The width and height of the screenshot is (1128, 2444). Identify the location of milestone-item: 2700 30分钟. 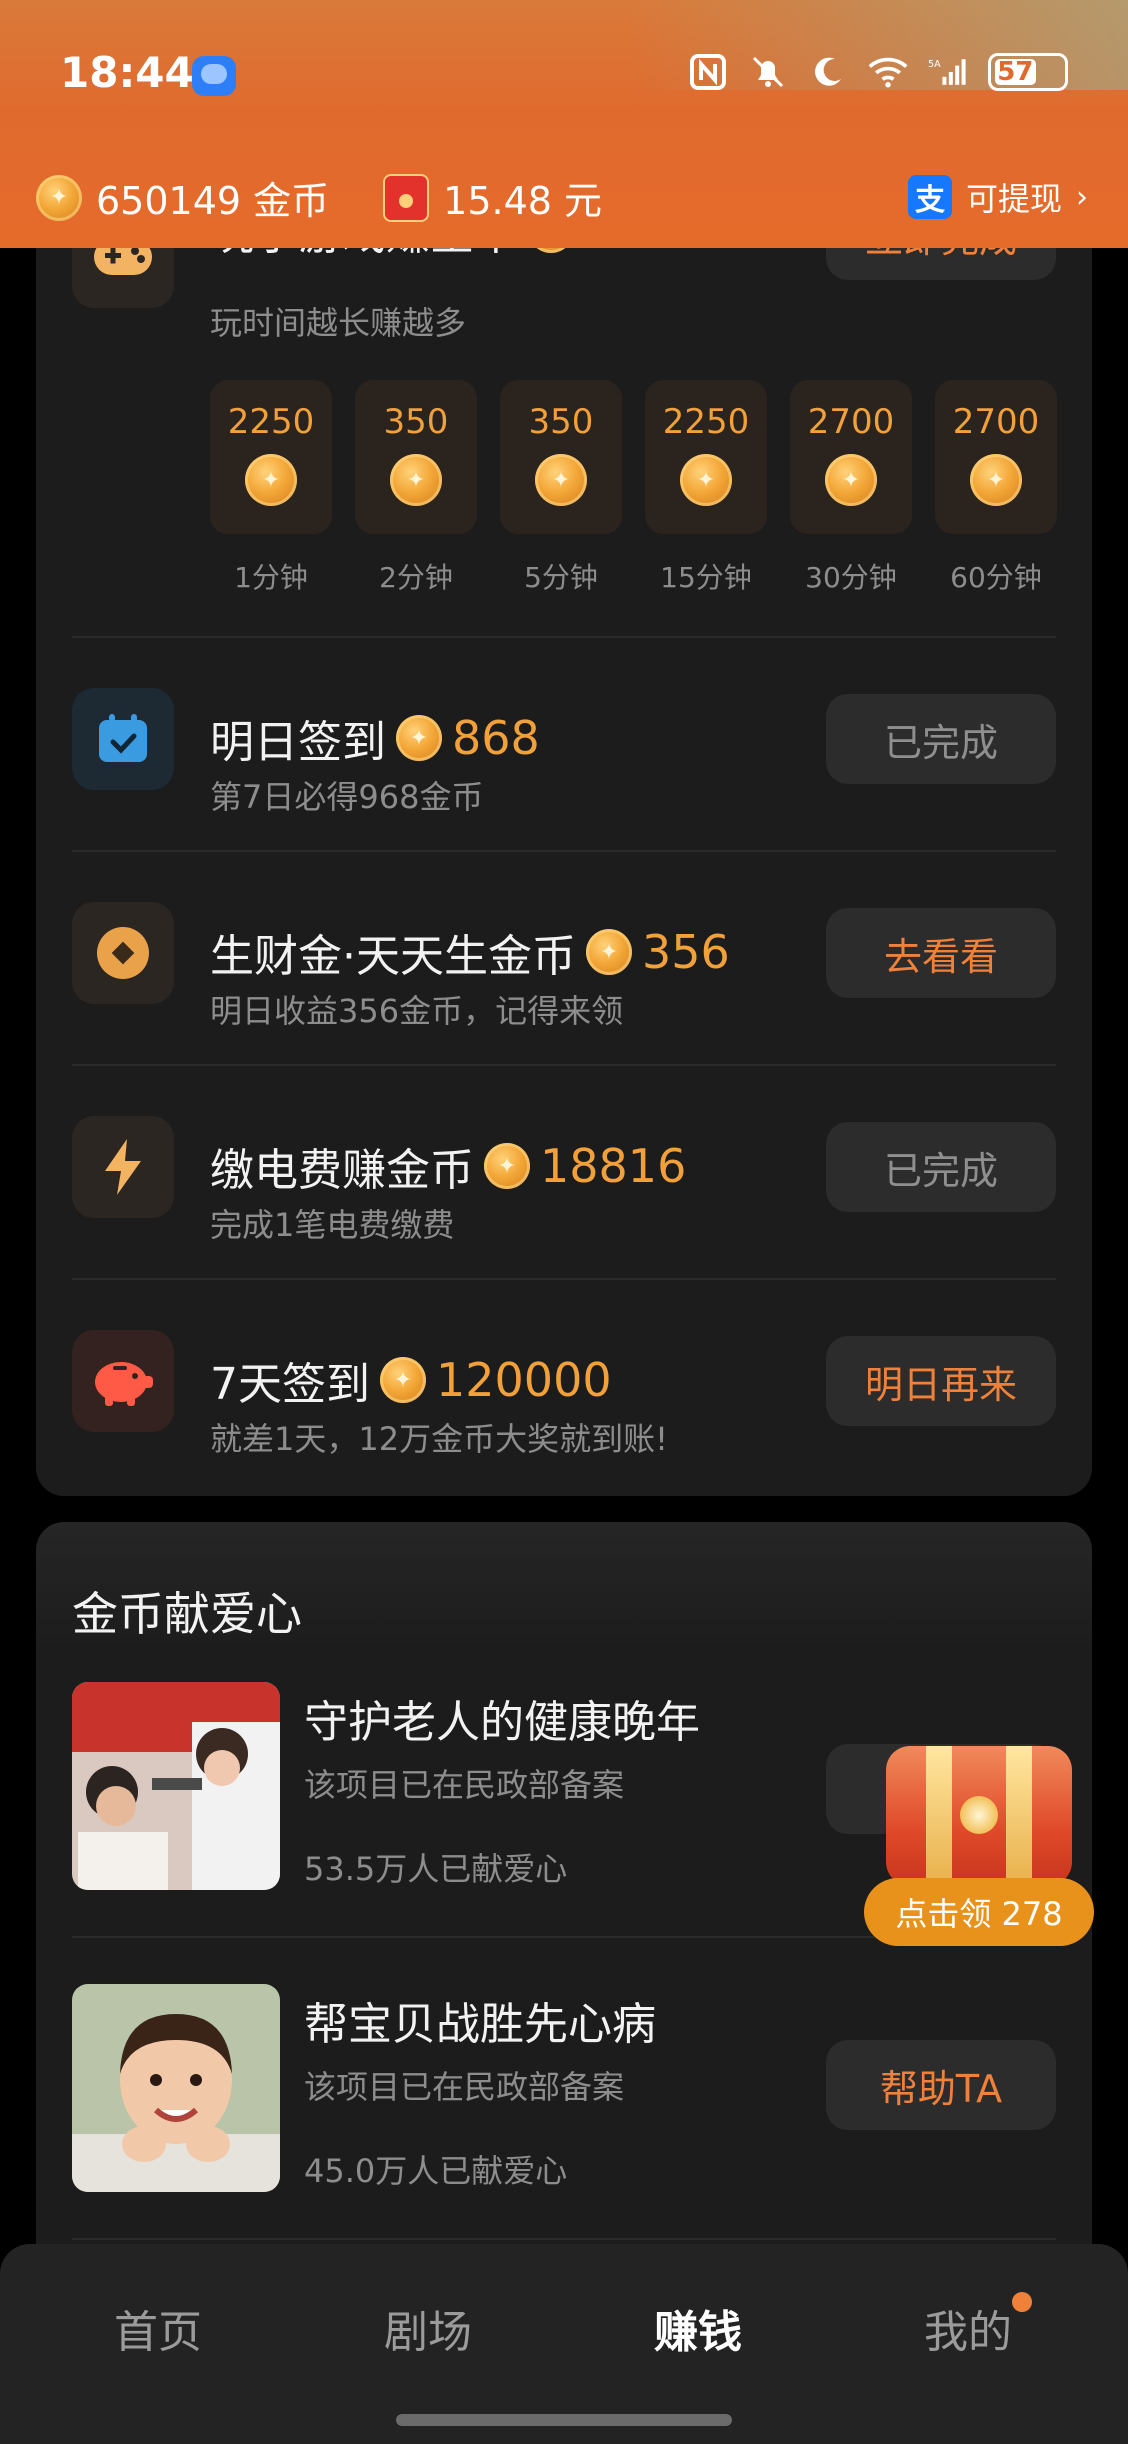
(851, 488).